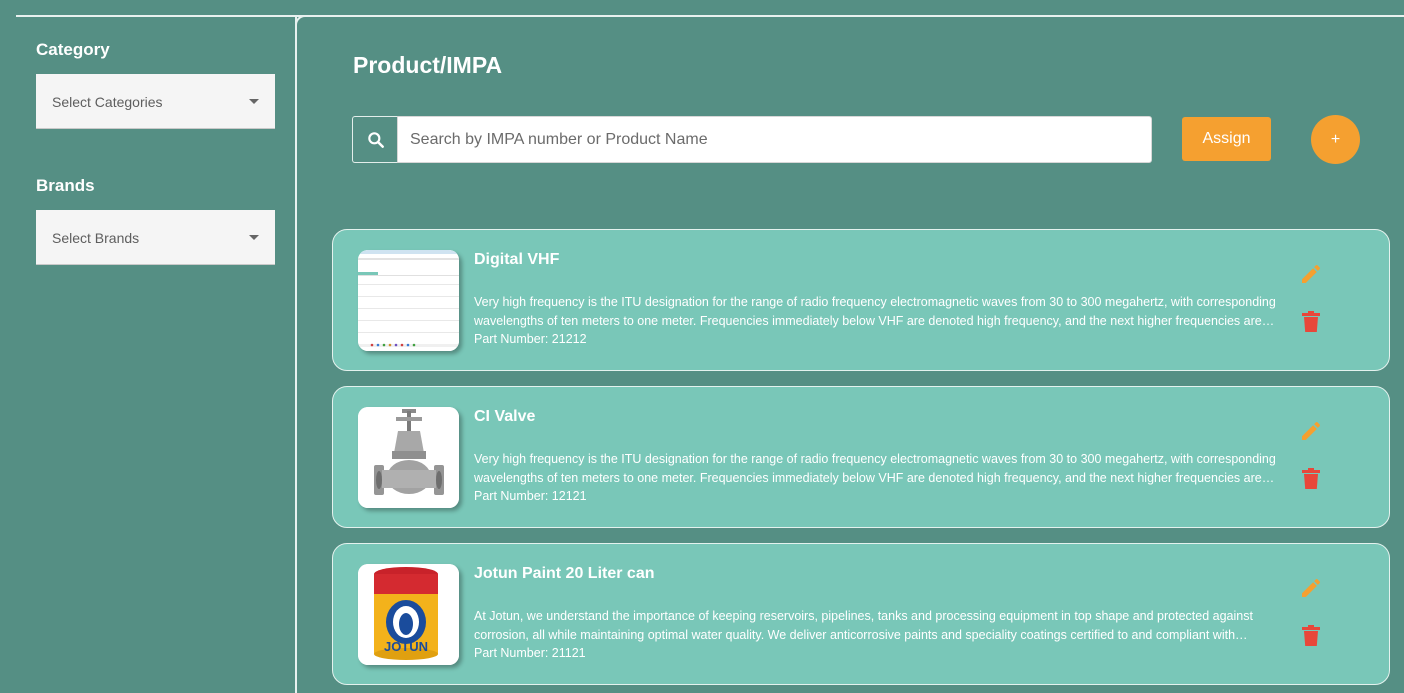 Image resolution: width=1404 pixels, height=693 pixels. Describe the element at coordinates (65, 185) in the screenshot. I see `brands-label: Brands` at that location.